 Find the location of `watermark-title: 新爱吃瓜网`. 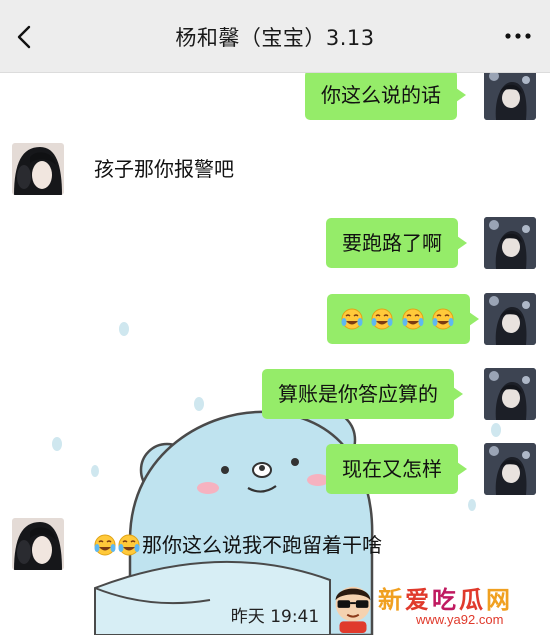

watermark-title: 新爱吃瓜网 is located at coordinates (445, 597).